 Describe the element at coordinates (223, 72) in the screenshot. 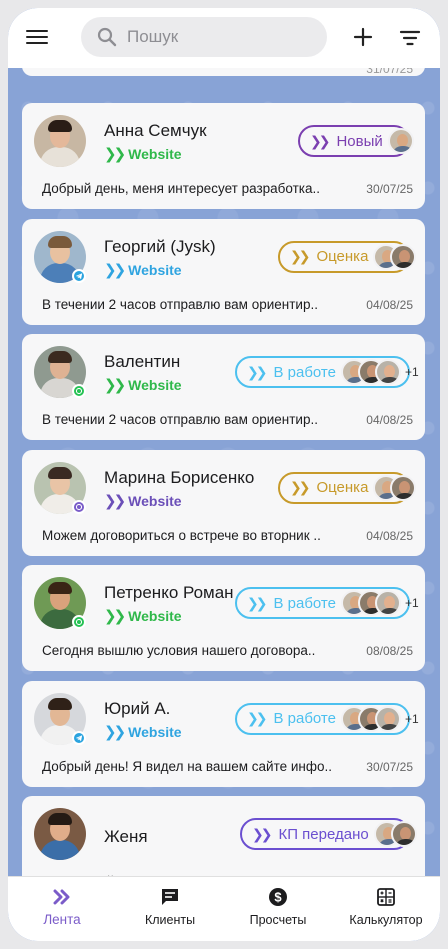

I see `partial-card: 31/07/25` at that location.